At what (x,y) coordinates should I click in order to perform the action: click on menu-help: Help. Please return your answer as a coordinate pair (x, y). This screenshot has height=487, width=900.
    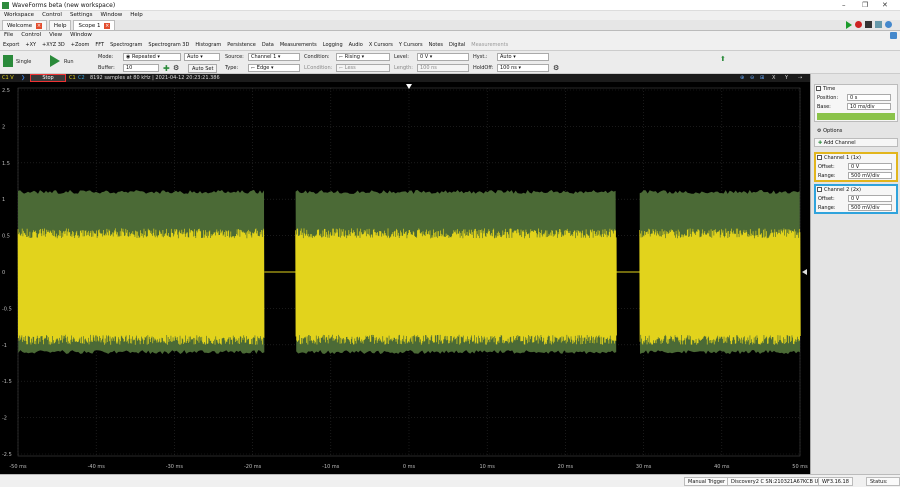
    Looking at the image, I should click on (136, 15).